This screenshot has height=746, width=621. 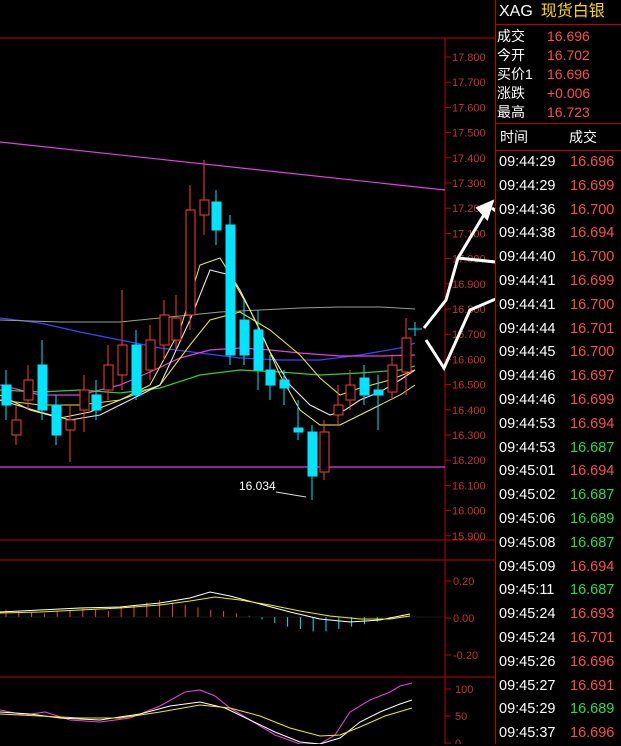 I want to click on macd-axis: 0.20 0.00 -0.20, so click(x=461, y=619).